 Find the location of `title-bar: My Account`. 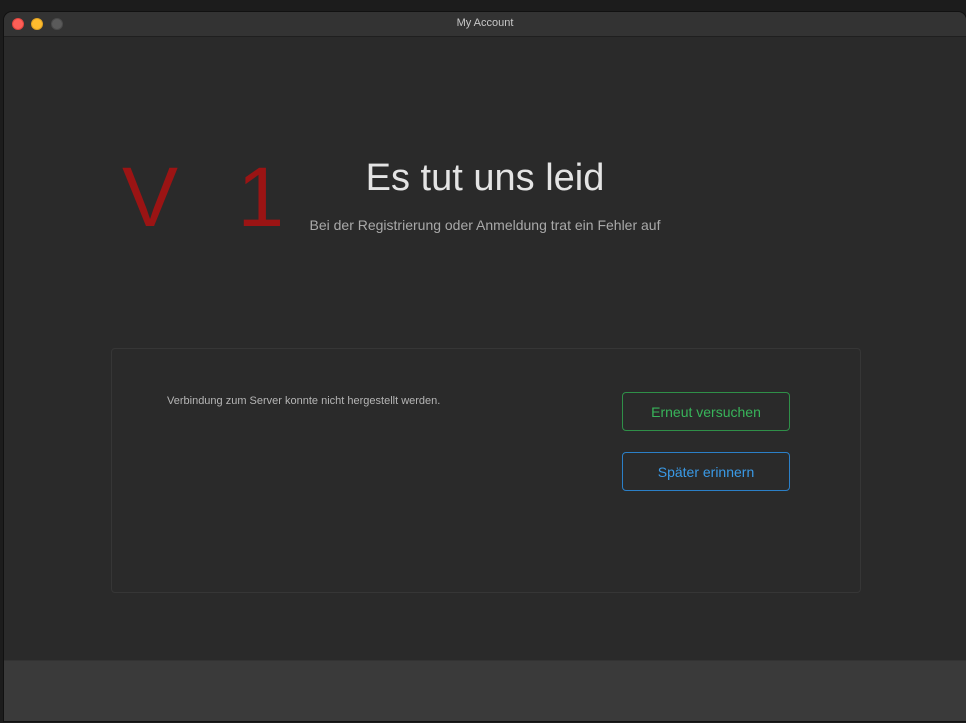

title-bar: My Account is located at coordinates (485, 24).